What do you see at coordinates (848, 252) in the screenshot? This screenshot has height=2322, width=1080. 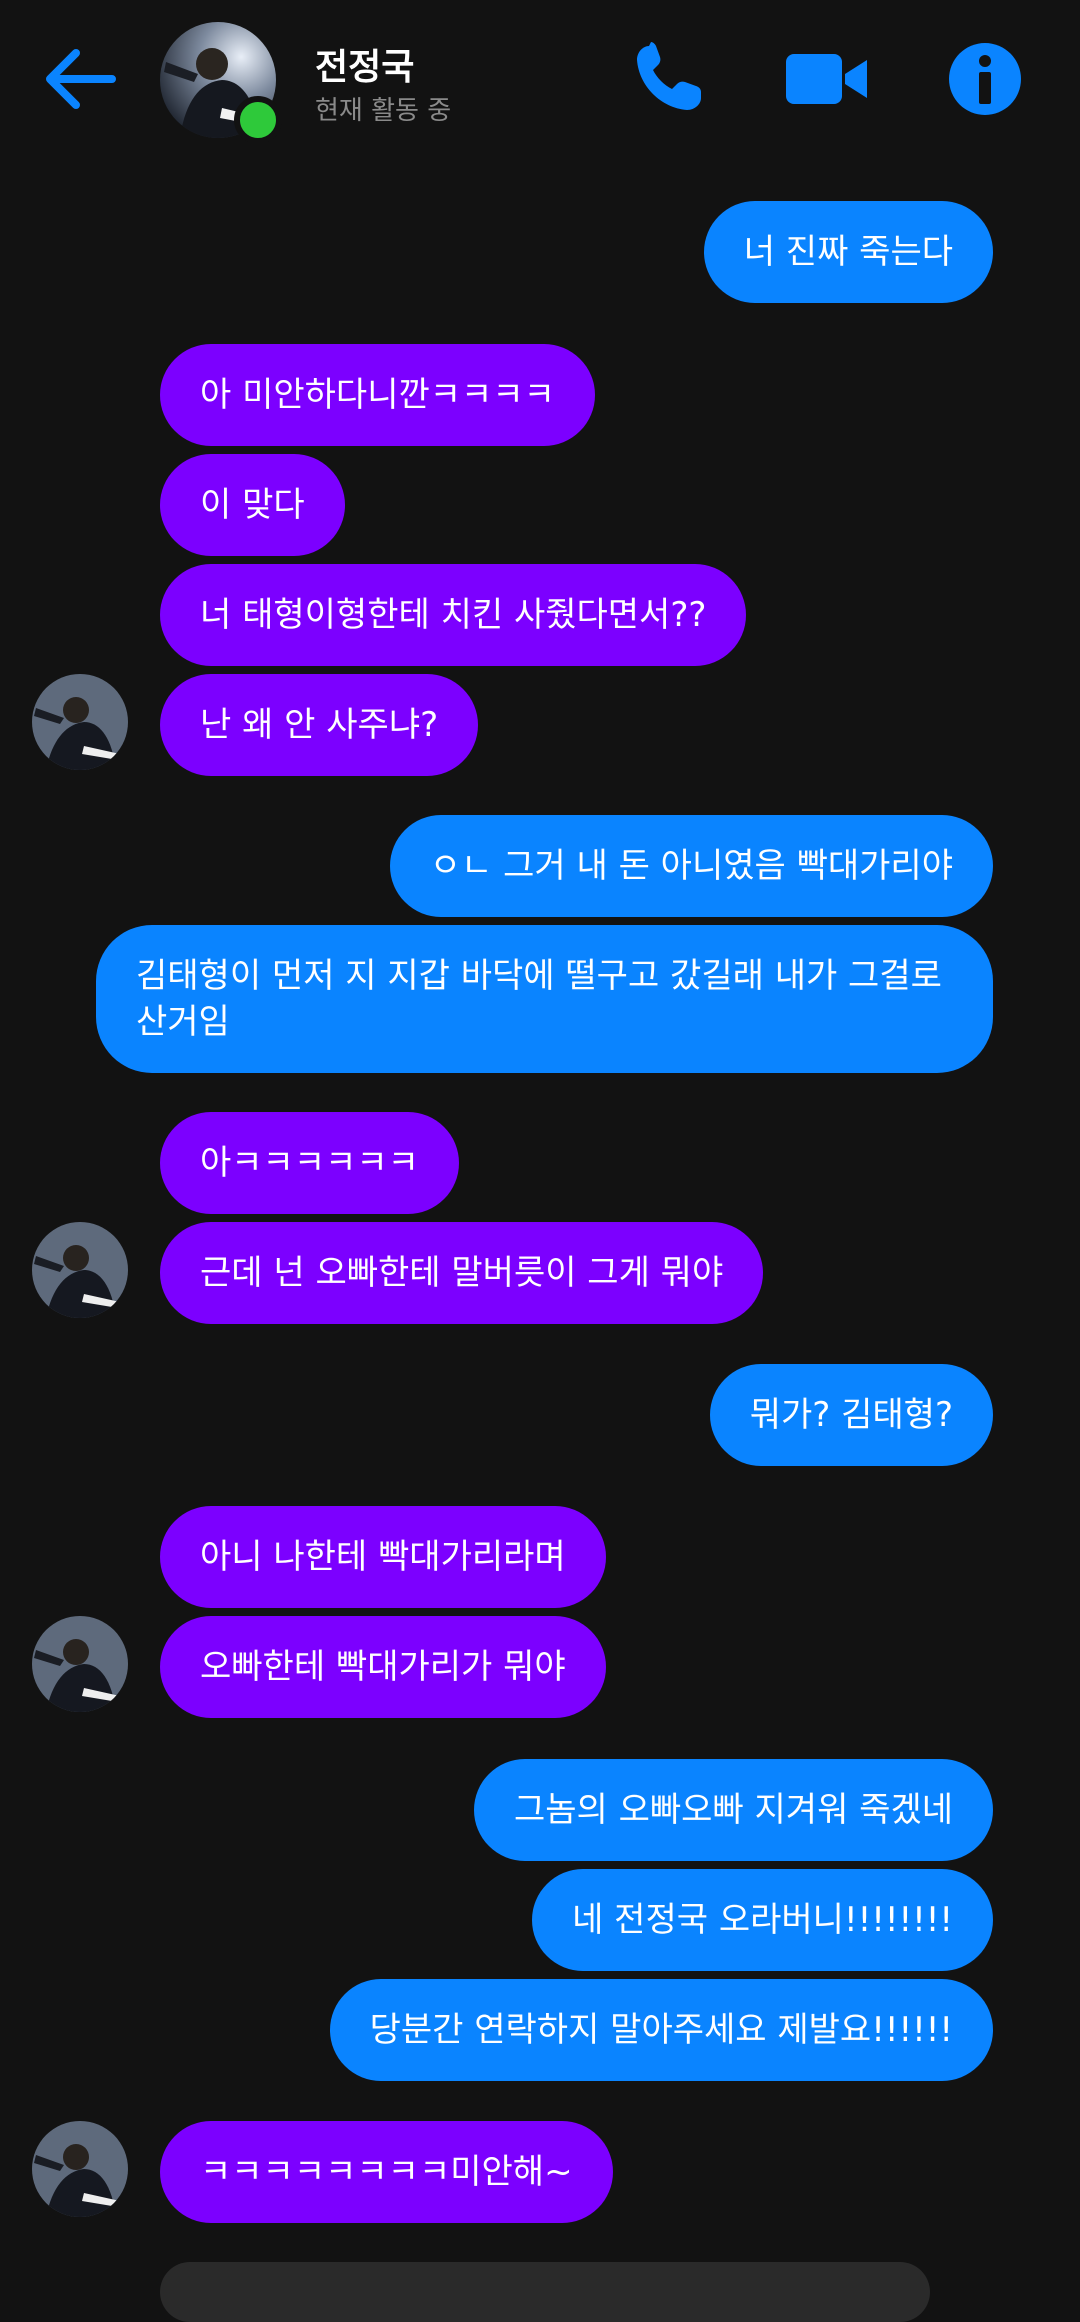 I see `outgoing-message-bubble: 너 진짜 죽는다` at bounding box center [848, 252].